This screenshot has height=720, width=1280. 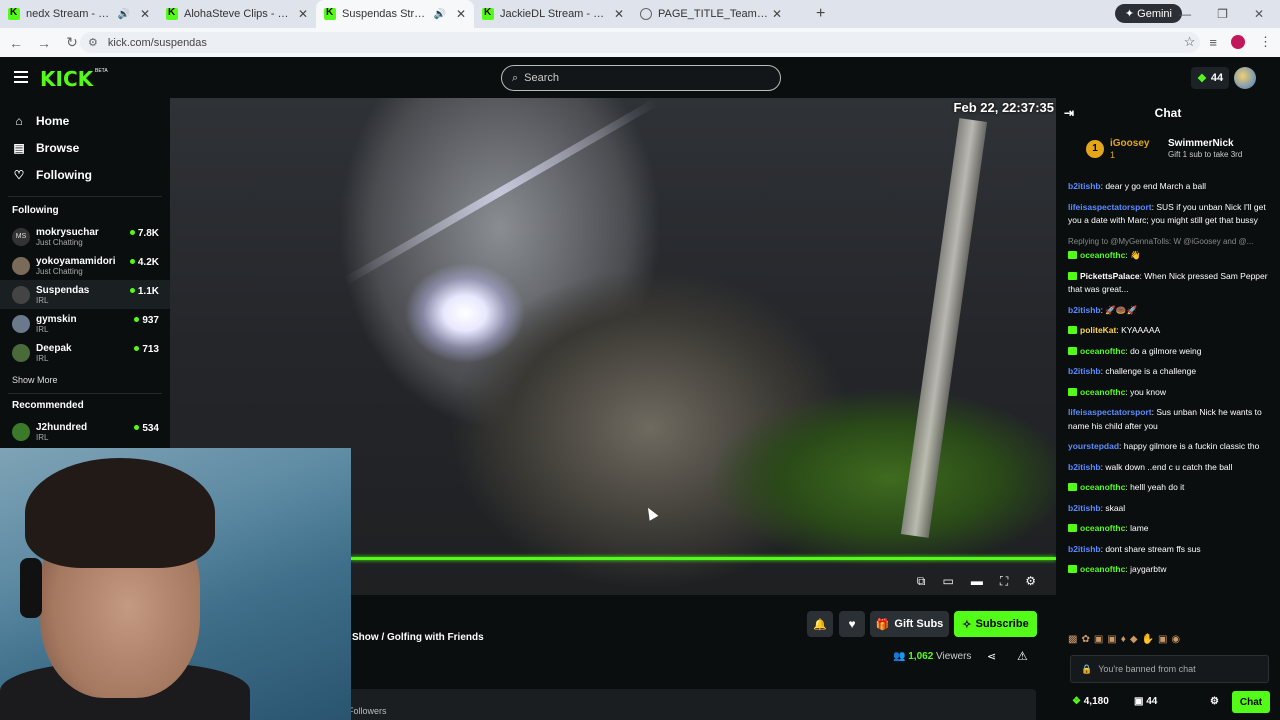 What do you see at coordinates (1126, 639) in the screenshot?
I see `emote-bar: ▩✿▣▣♦◆✋▣◉` at bounding box center [1126, 639].